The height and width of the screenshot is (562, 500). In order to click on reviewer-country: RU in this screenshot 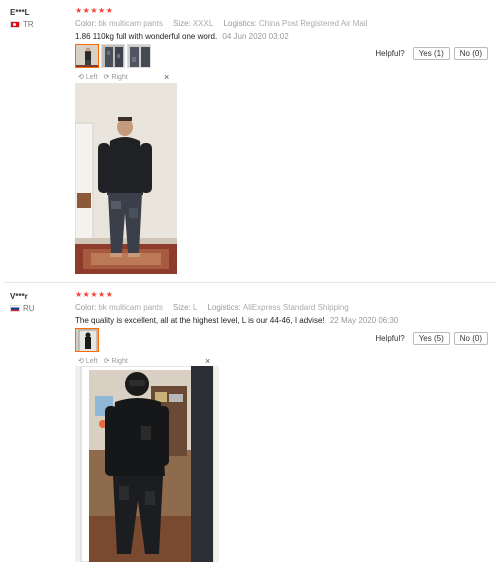, I will do `click(22, 308)`.